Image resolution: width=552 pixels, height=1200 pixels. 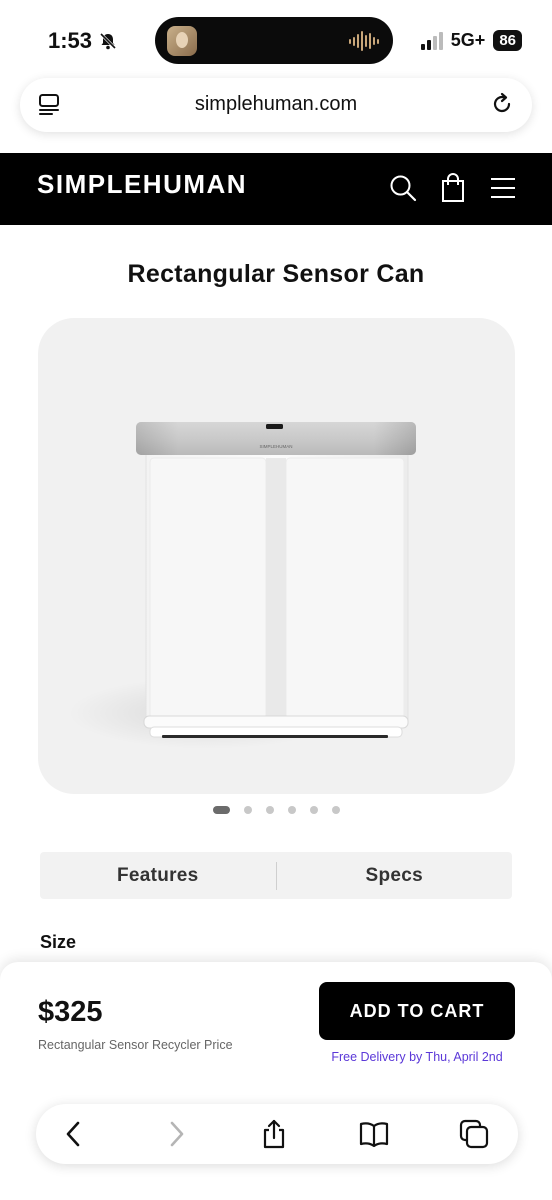 I want to click on product-info-tabs: Features Specs, so click(x=276, y=875).